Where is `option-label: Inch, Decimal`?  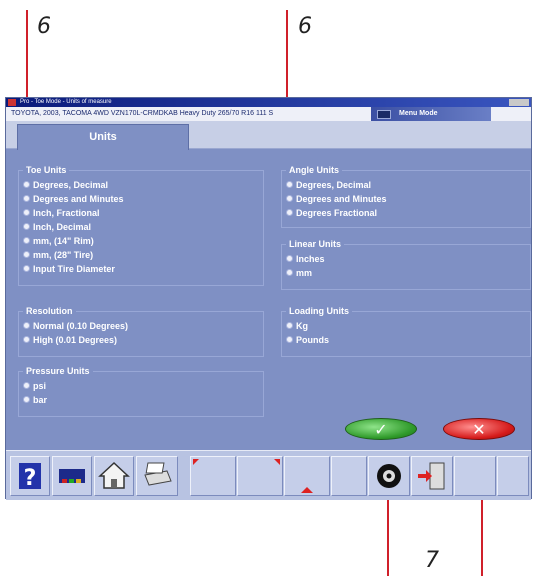 option-label: Inch, Decimal is located at coordinates (62, 227).